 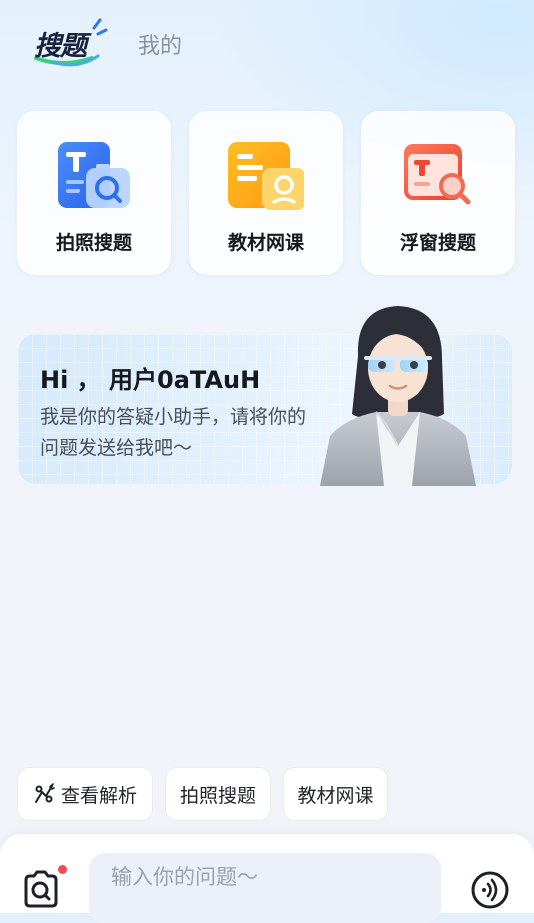 I want to click on camera-search-icon, so click(x=41, y=889).